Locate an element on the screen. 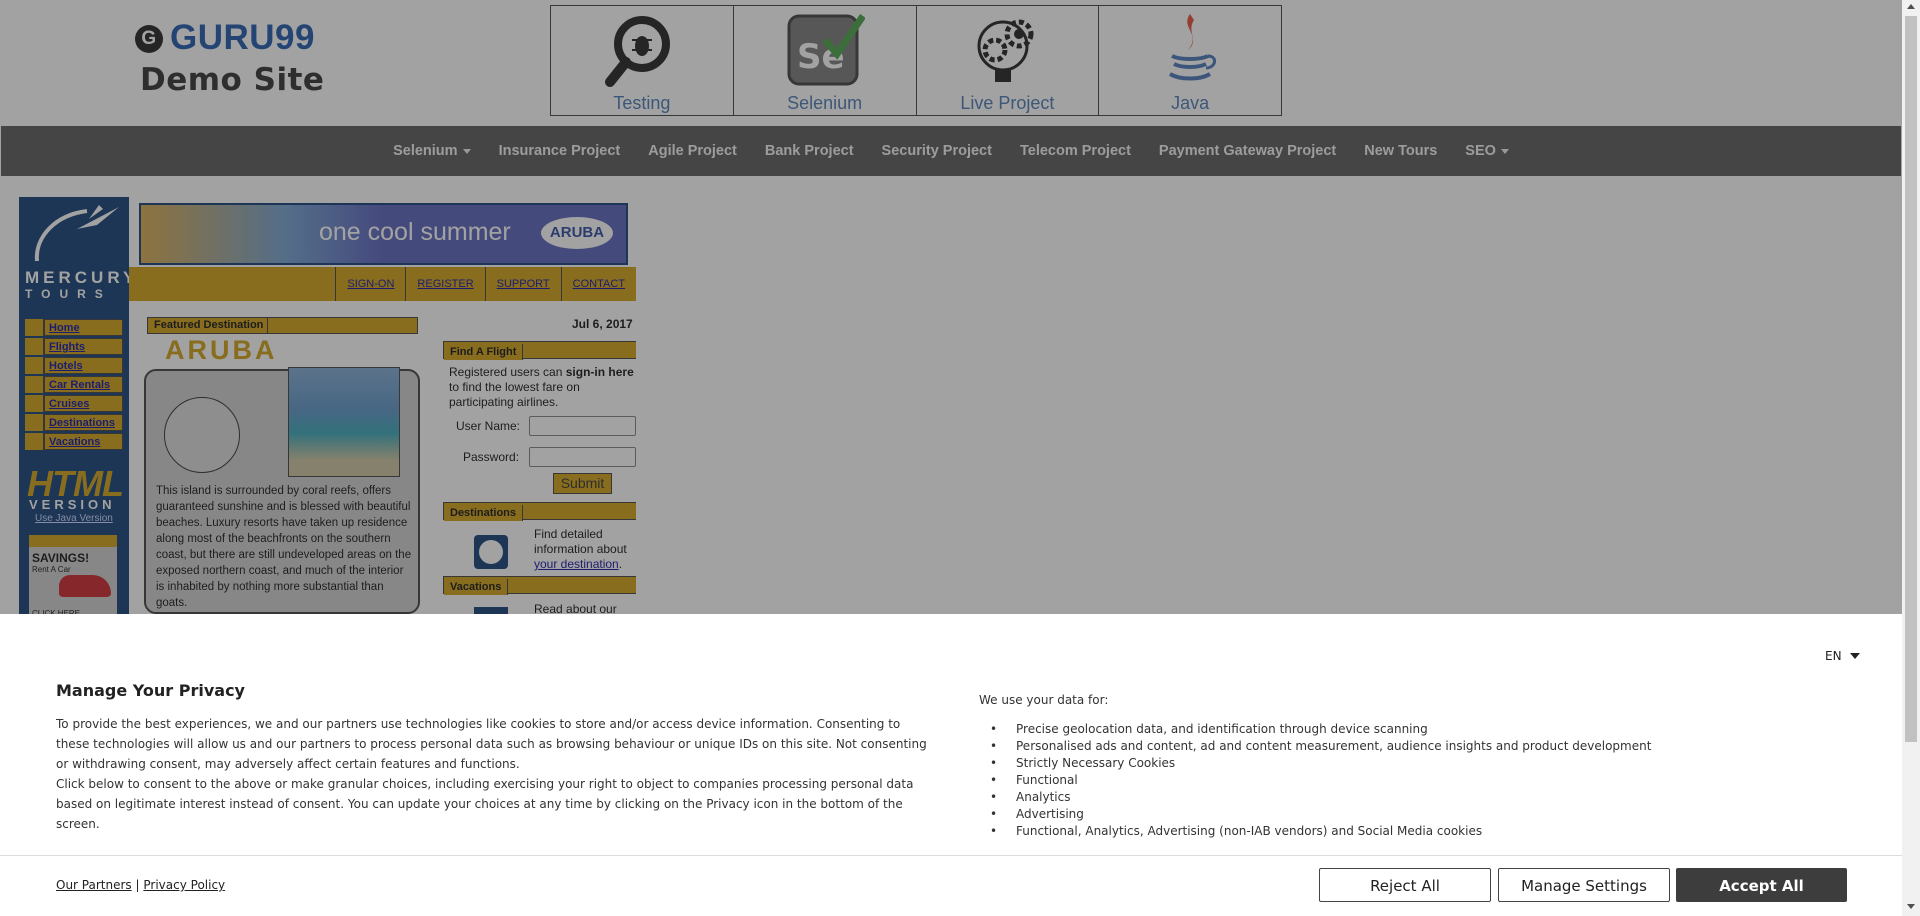 The width and height of the screenshot is (1920, 916). language-label: EN is located at coordinates (1833, 656).